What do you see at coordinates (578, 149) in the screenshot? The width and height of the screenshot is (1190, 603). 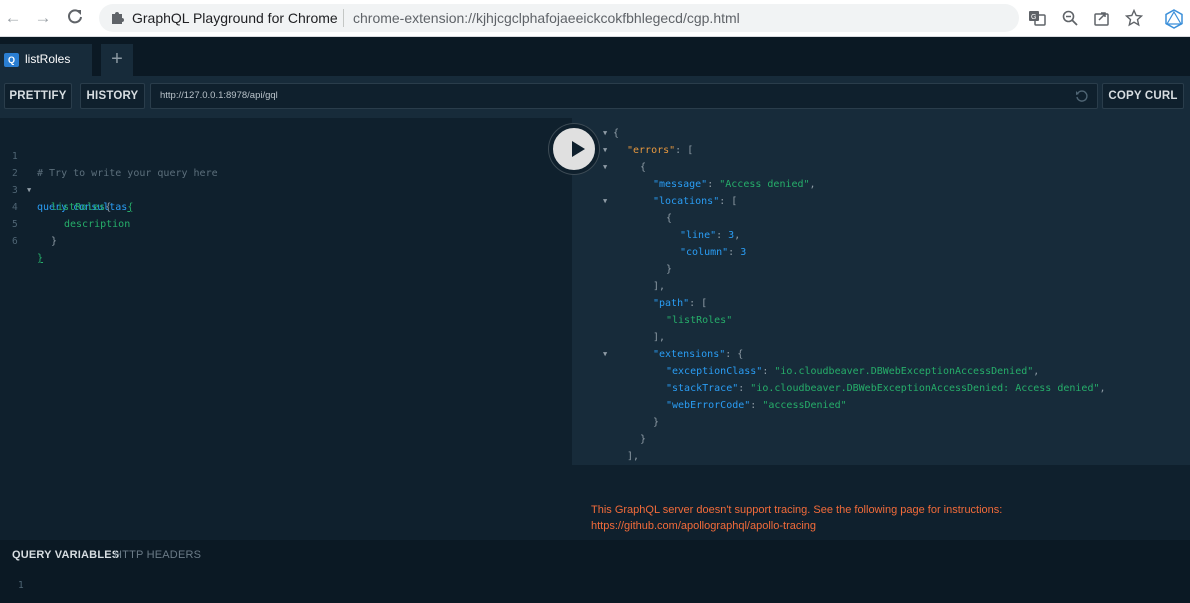 I see `play-icon` at bounding box center [578, 149].